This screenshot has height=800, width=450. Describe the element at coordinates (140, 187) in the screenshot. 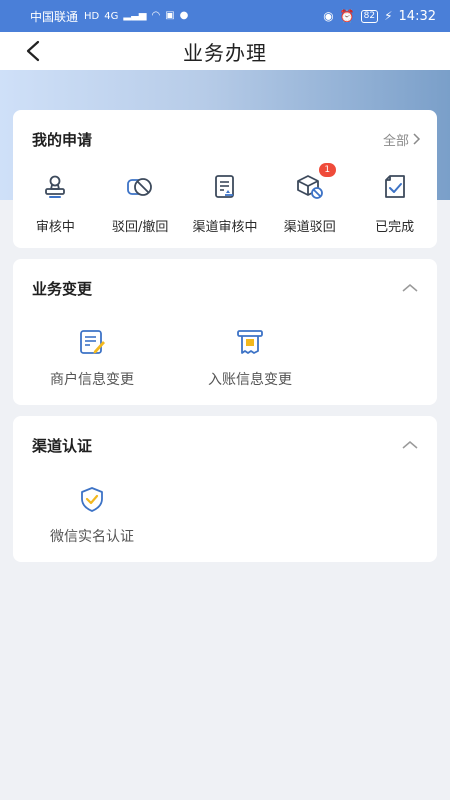

I see `prohibited-icon` at that location.